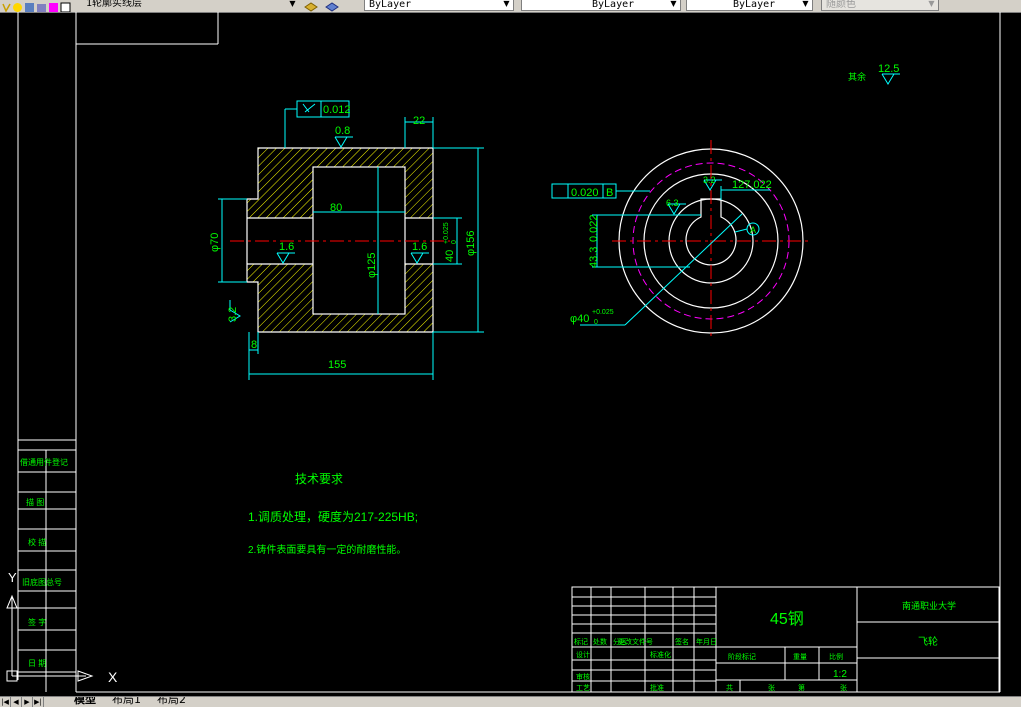 The image size is (1021, 707). What do you see at coordinates (594, 257) in the screenshot?
I see `dim-key-depth: 43.3` at bounding box center [594, 257].